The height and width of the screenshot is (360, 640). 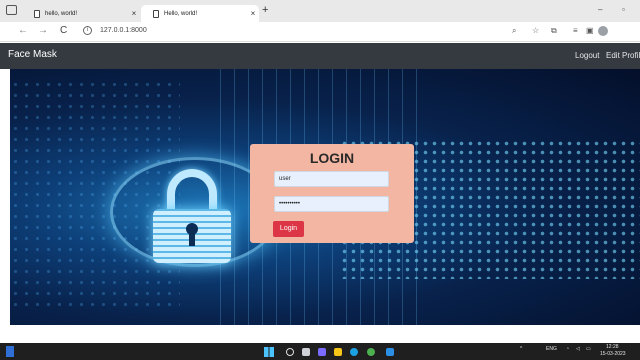 I want to click on site-info-icon: i, so click(x=87, y=30).